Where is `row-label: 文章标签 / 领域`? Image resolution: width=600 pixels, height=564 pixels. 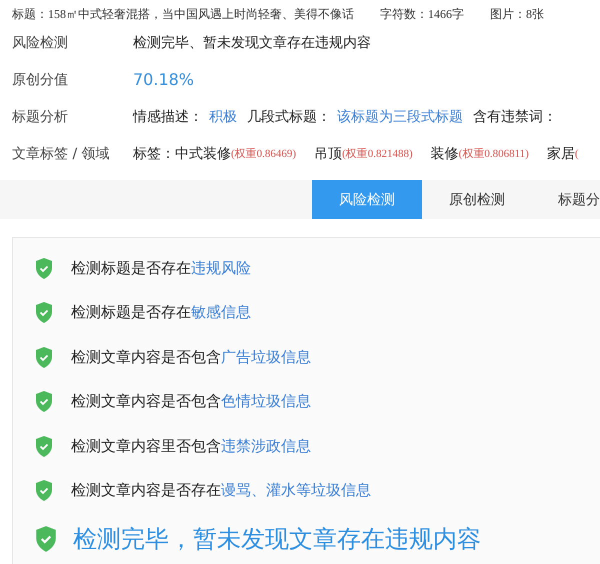 row-label: 文章标签 / 领域 is located at coordinates (61, 153).